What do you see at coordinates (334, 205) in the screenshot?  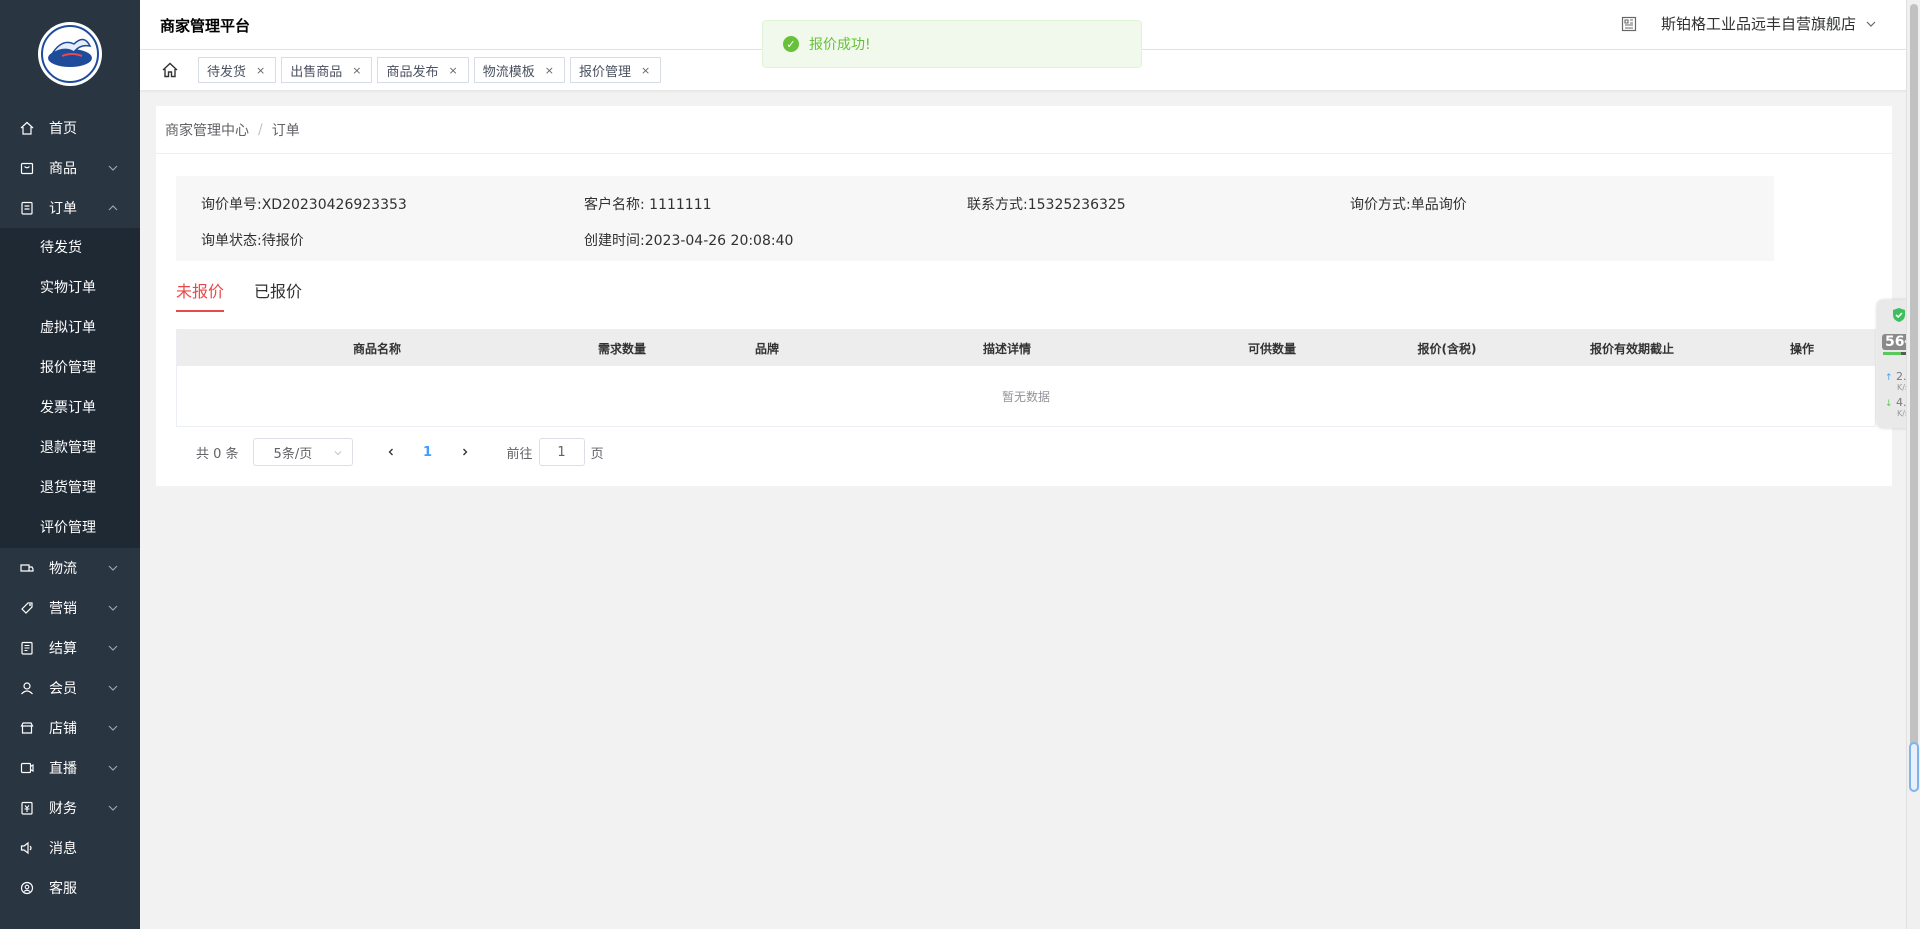 I see `inquiry-no-value: XD20230426923353` at bounding box center [334, 205].